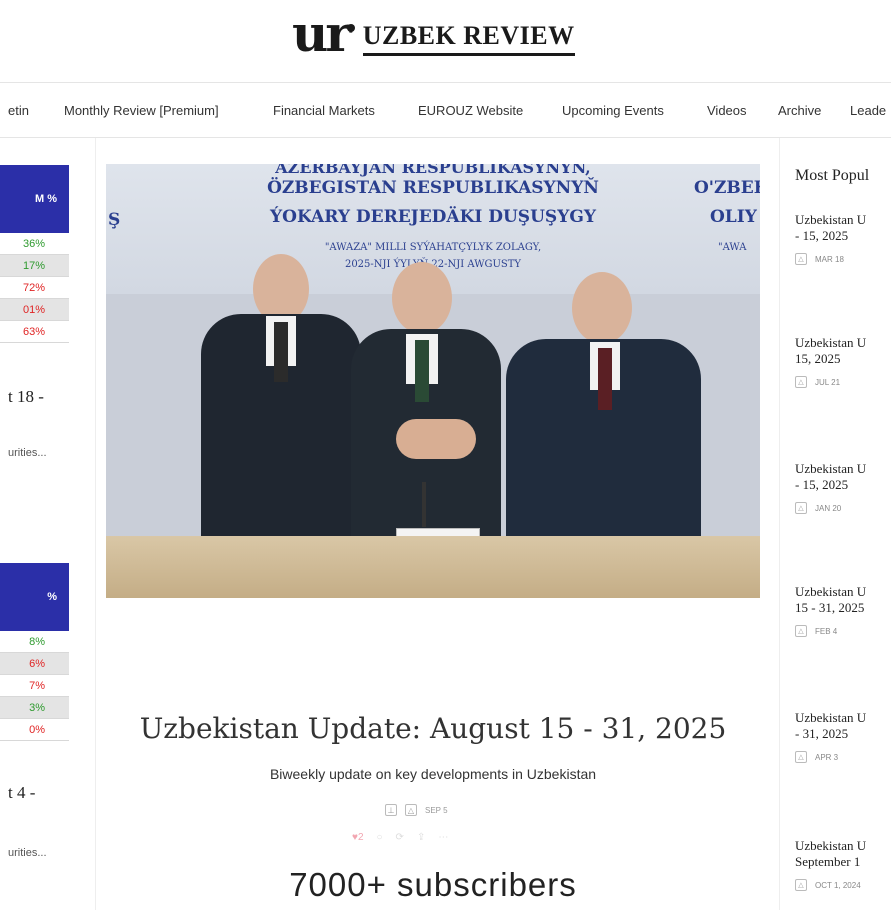  What do you see at coordinates (827, 757) in the screenshot?
I see `popular-item-date: APR 3` at bounding box center [827, 757].